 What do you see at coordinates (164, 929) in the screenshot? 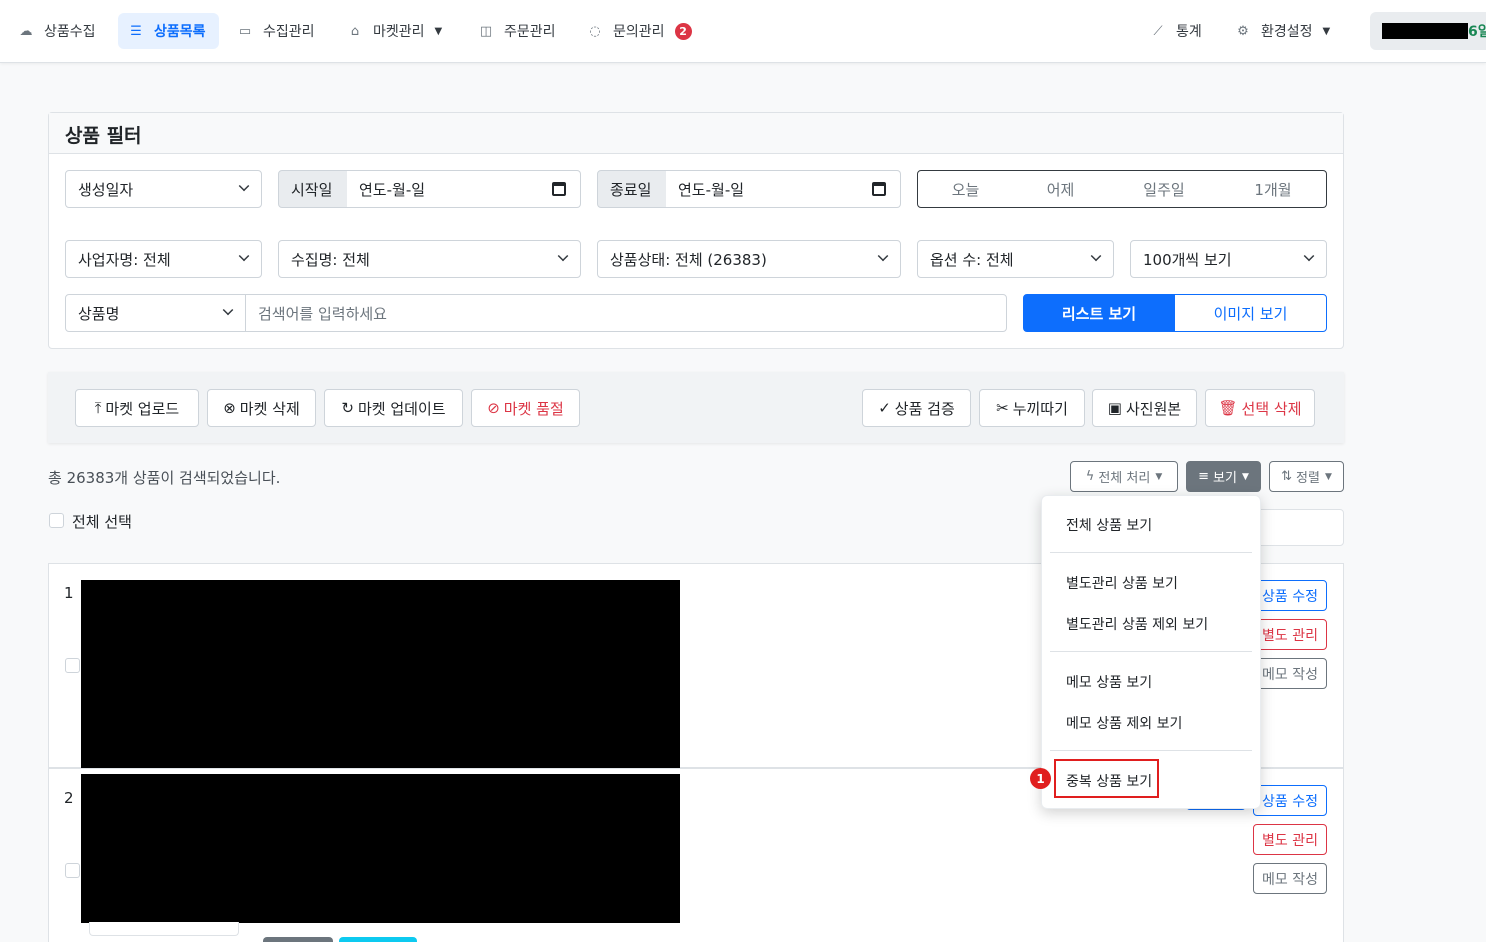
I see `row-subpanel` at bounding box center [164, 929].